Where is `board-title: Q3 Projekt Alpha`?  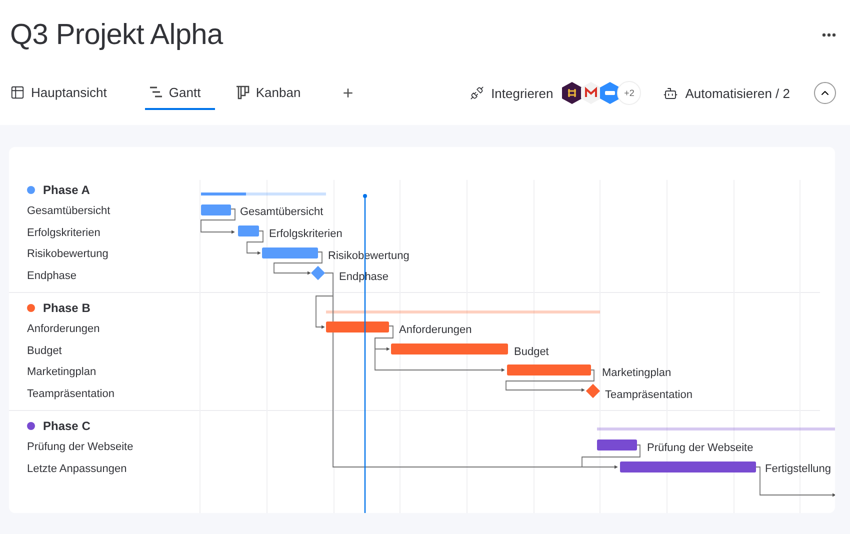 board-title: Q3 Projekt Alpha is located at coordinates (116, 35).